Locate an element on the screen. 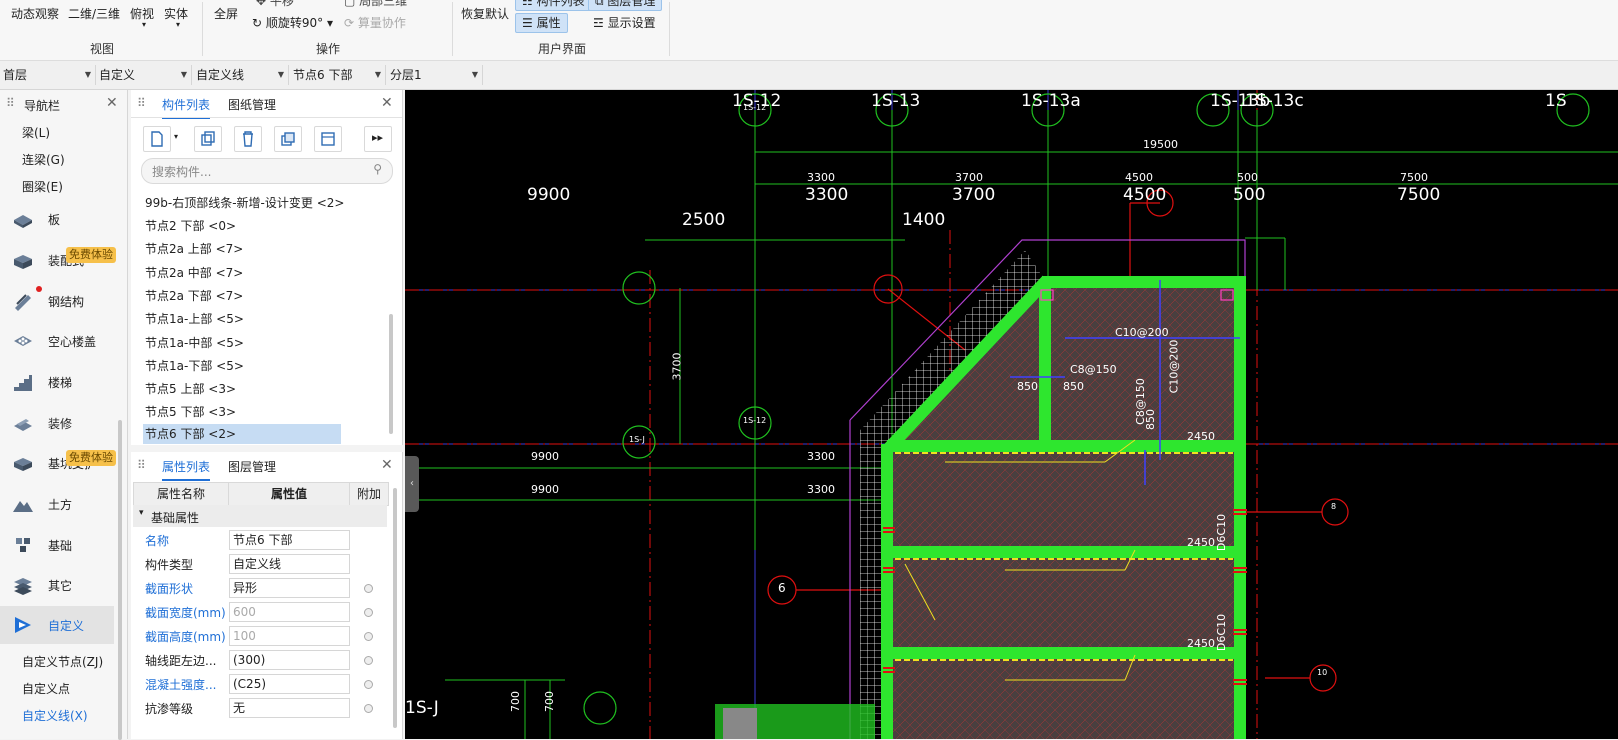 This screenshot has width=1618, height=740. component-item: 节点2a 上部 <7> is located at coordinates (194, 248).